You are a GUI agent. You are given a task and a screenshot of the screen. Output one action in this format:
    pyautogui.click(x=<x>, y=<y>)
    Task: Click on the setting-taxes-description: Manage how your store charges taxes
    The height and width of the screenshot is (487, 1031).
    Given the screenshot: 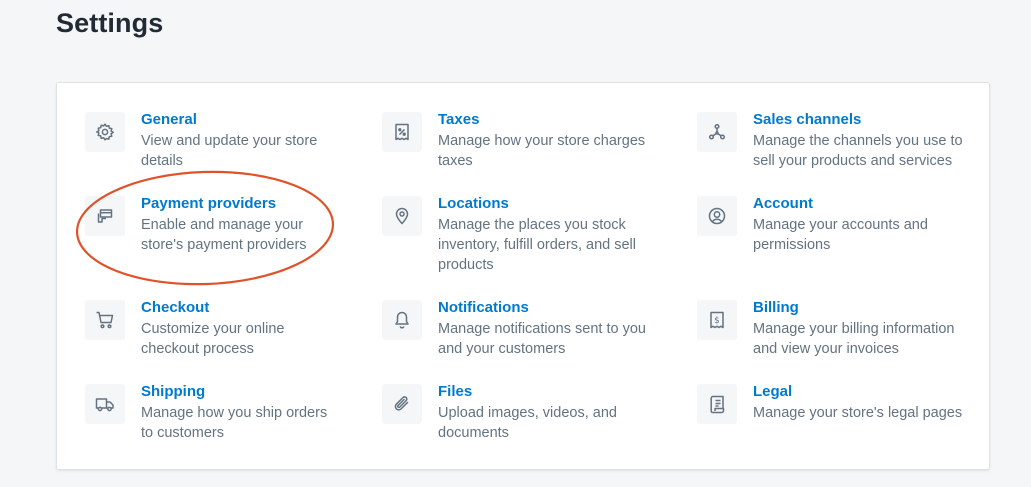 What is the action you would take?
    pyautogui.click(x=542, y=151)
    